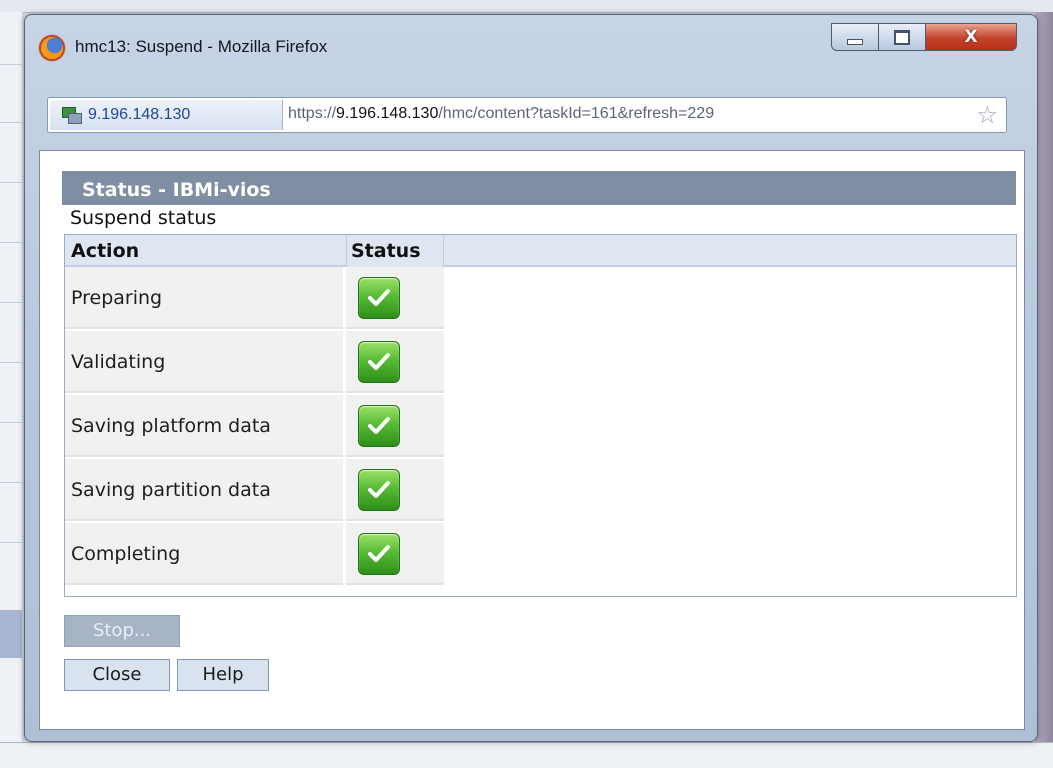 The height and width of the screenshot is (768, 1053). I want to click on status-panel-header: Status - IBMi-vios, so click(539, 188).